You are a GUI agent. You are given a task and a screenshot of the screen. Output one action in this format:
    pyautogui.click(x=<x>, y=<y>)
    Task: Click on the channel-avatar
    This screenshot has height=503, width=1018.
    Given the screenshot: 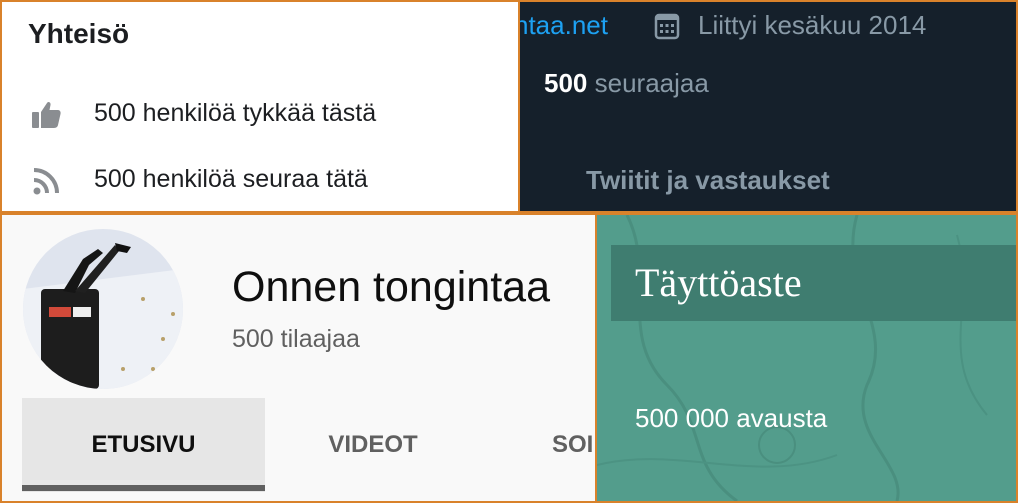 What is the action you would take?
    pyautogui.click(x=103, y=309)
    